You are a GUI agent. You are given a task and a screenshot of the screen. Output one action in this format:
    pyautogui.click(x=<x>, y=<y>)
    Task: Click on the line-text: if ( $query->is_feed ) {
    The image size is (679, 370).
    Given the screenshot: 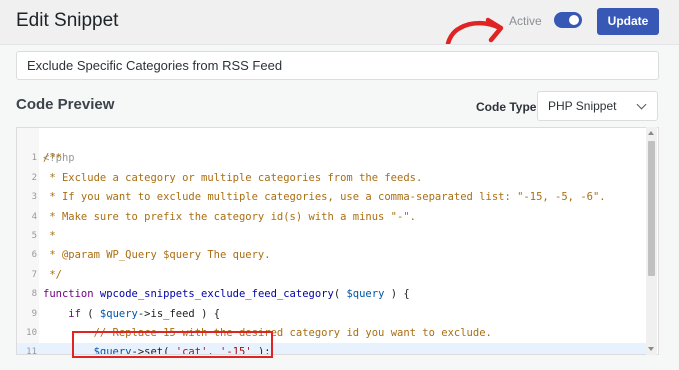 What is the action you would take?
    pyautogui.click(x=131, y=314)
    